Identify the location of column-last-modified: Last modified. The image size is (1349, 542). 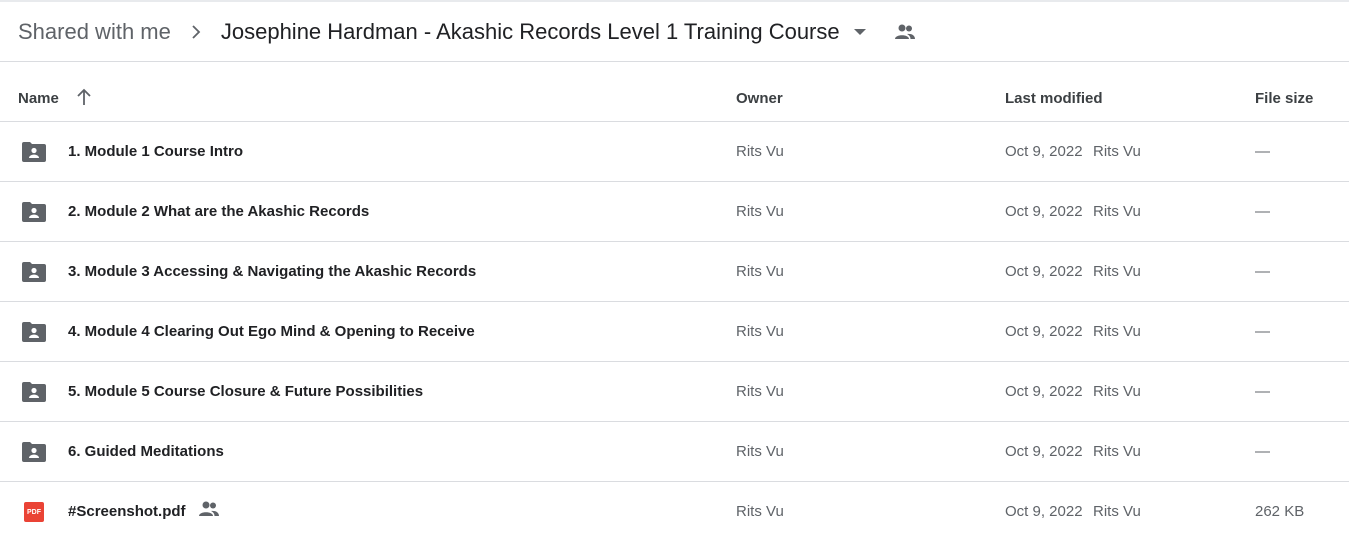
(1054, 98).